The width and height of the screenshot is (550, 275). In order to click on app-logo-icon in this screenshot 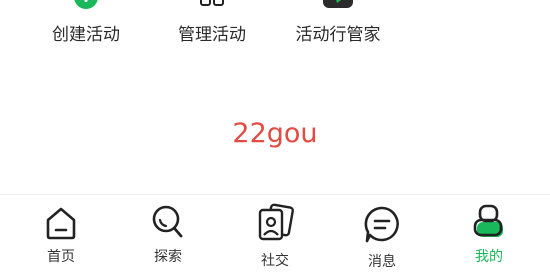, I will do `click(338, 4)`.